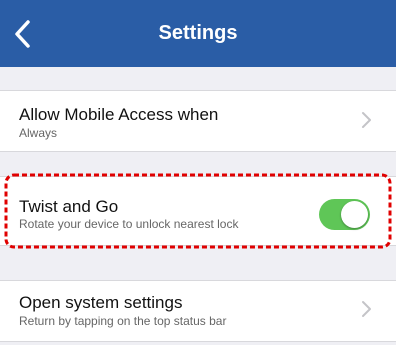 Image resolution: width=396 pixels, height=345 pixels. What do you see at coordinates (119, 114) in the screenshot?
I see `mobile-access-title: Allow Mobile Access when` at bounding box center [119, 114].